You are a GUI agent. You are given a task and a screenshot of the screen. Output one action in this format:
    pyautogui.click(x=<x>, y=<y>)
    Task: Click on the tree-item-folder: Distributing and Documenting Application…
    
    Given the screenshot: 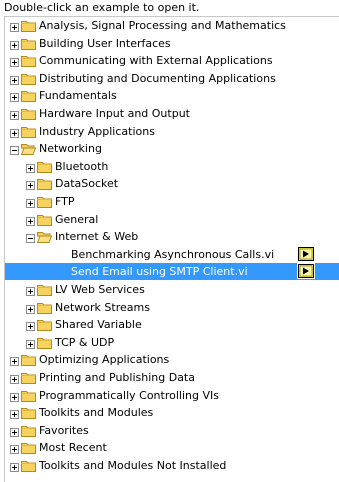 What is the action you would take?
    pyautogui.click(x=172, y=78)
    